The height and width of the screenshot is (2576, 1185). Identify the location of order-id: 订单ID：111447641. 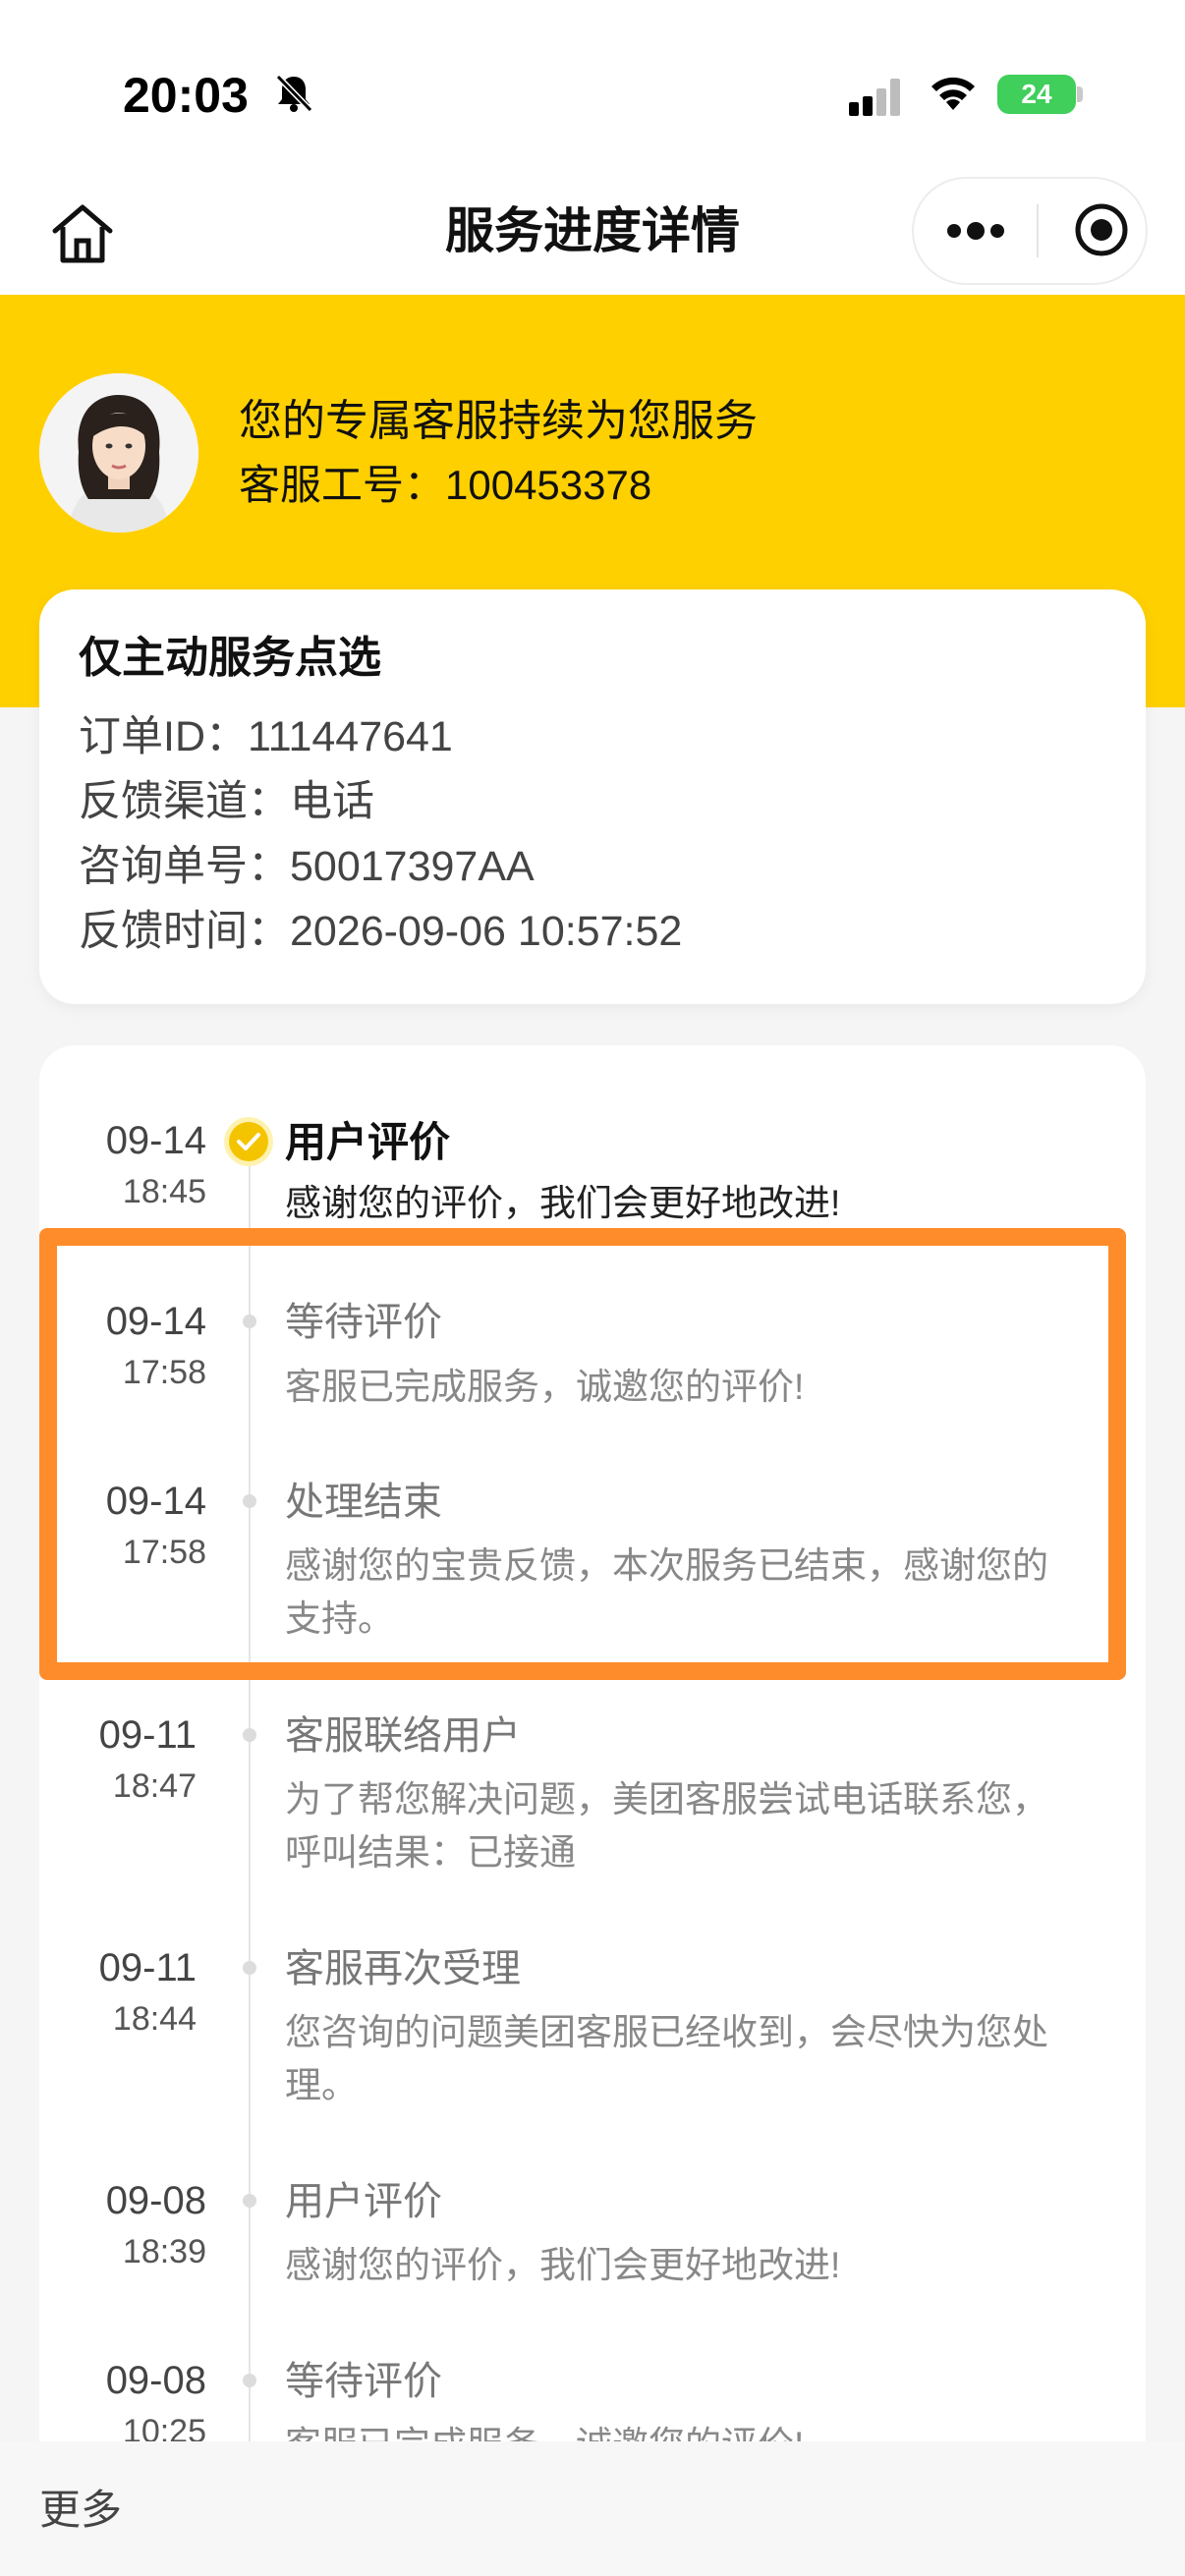
(266, 736).